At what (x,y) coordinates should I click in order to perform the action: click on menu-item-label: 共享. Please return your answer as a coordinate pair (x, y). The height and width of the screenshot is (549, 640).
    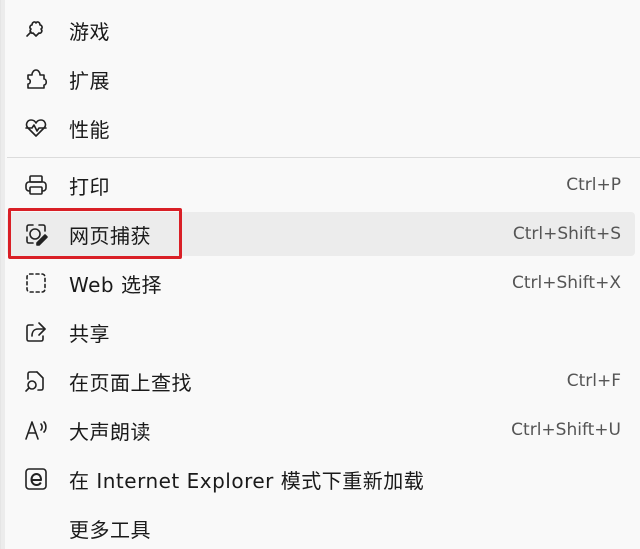
    Looking at the image, I should click on (89, 333).